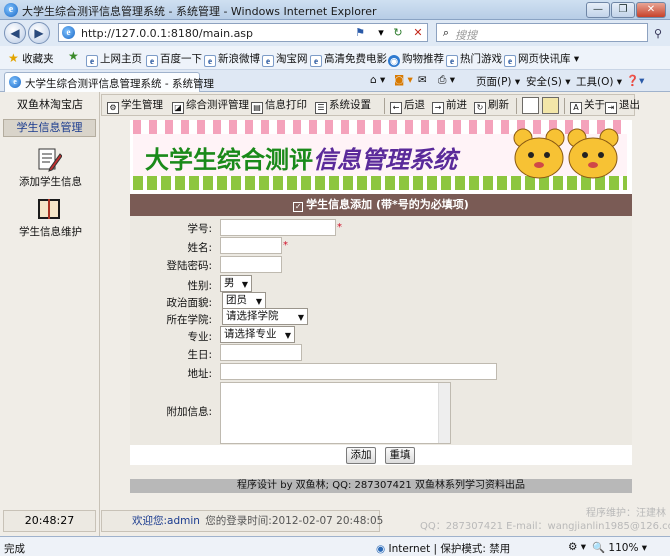  Describe the element at coordinates (398, 32) in the screenshot. I see `refresh-icon: ↻` at that location.